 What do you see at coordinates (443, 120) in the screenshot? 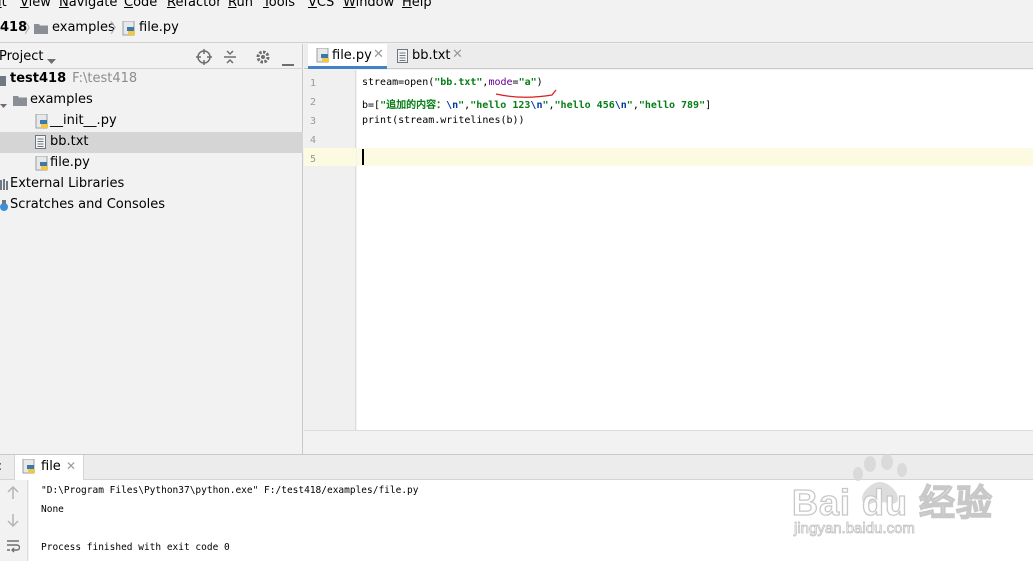
I see `code-line-3: print(stream.writelines(b))` at bounding box center [443, 120].